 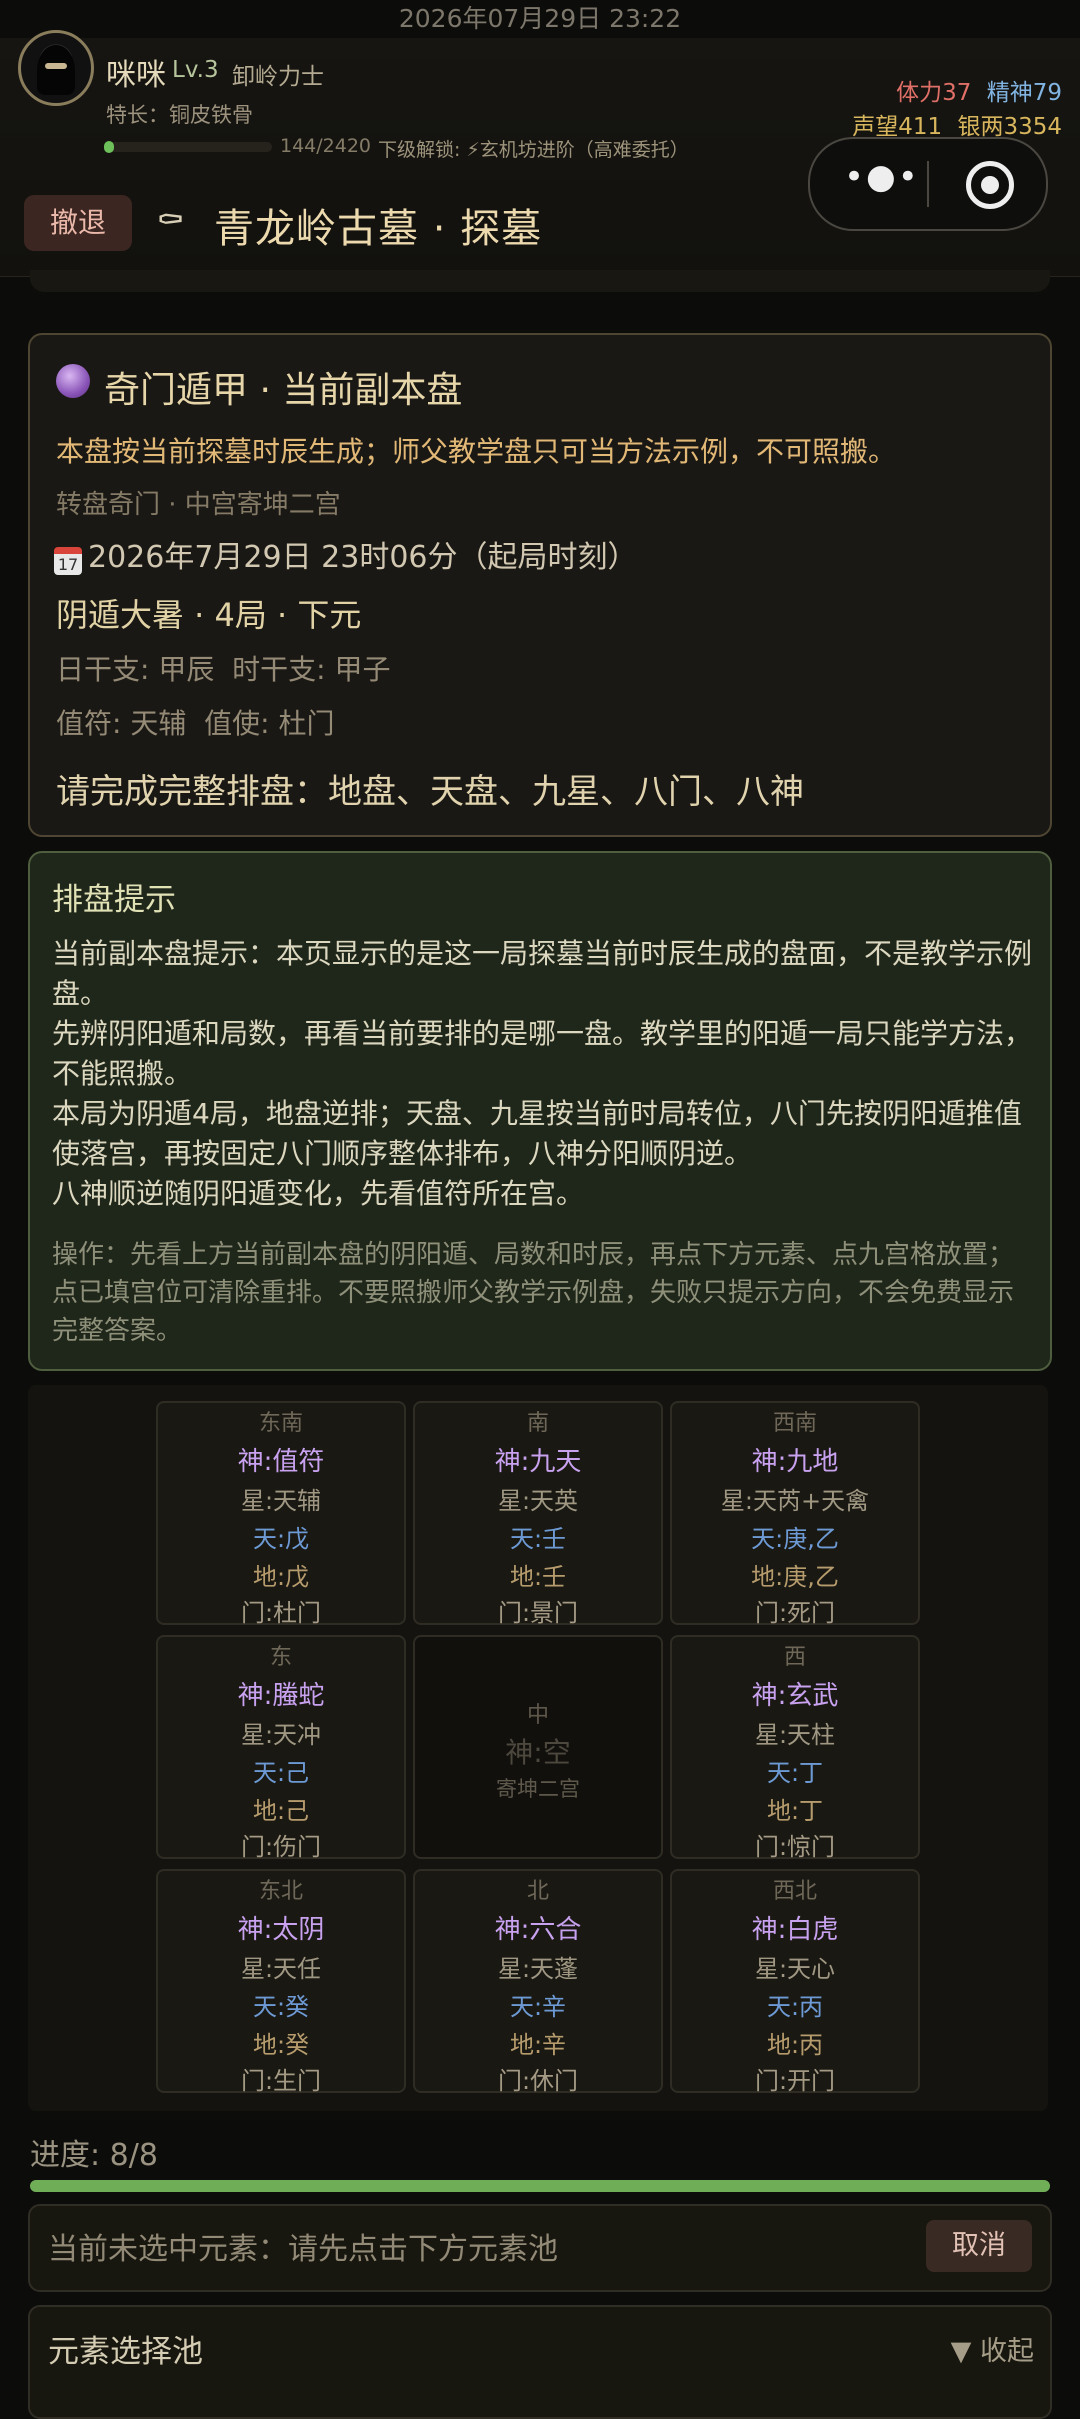 What do you see at coordinates (795, 1696) in the screenshot?
I see `palace-shen: 神:玄武` at bounding box center [795, 1696].